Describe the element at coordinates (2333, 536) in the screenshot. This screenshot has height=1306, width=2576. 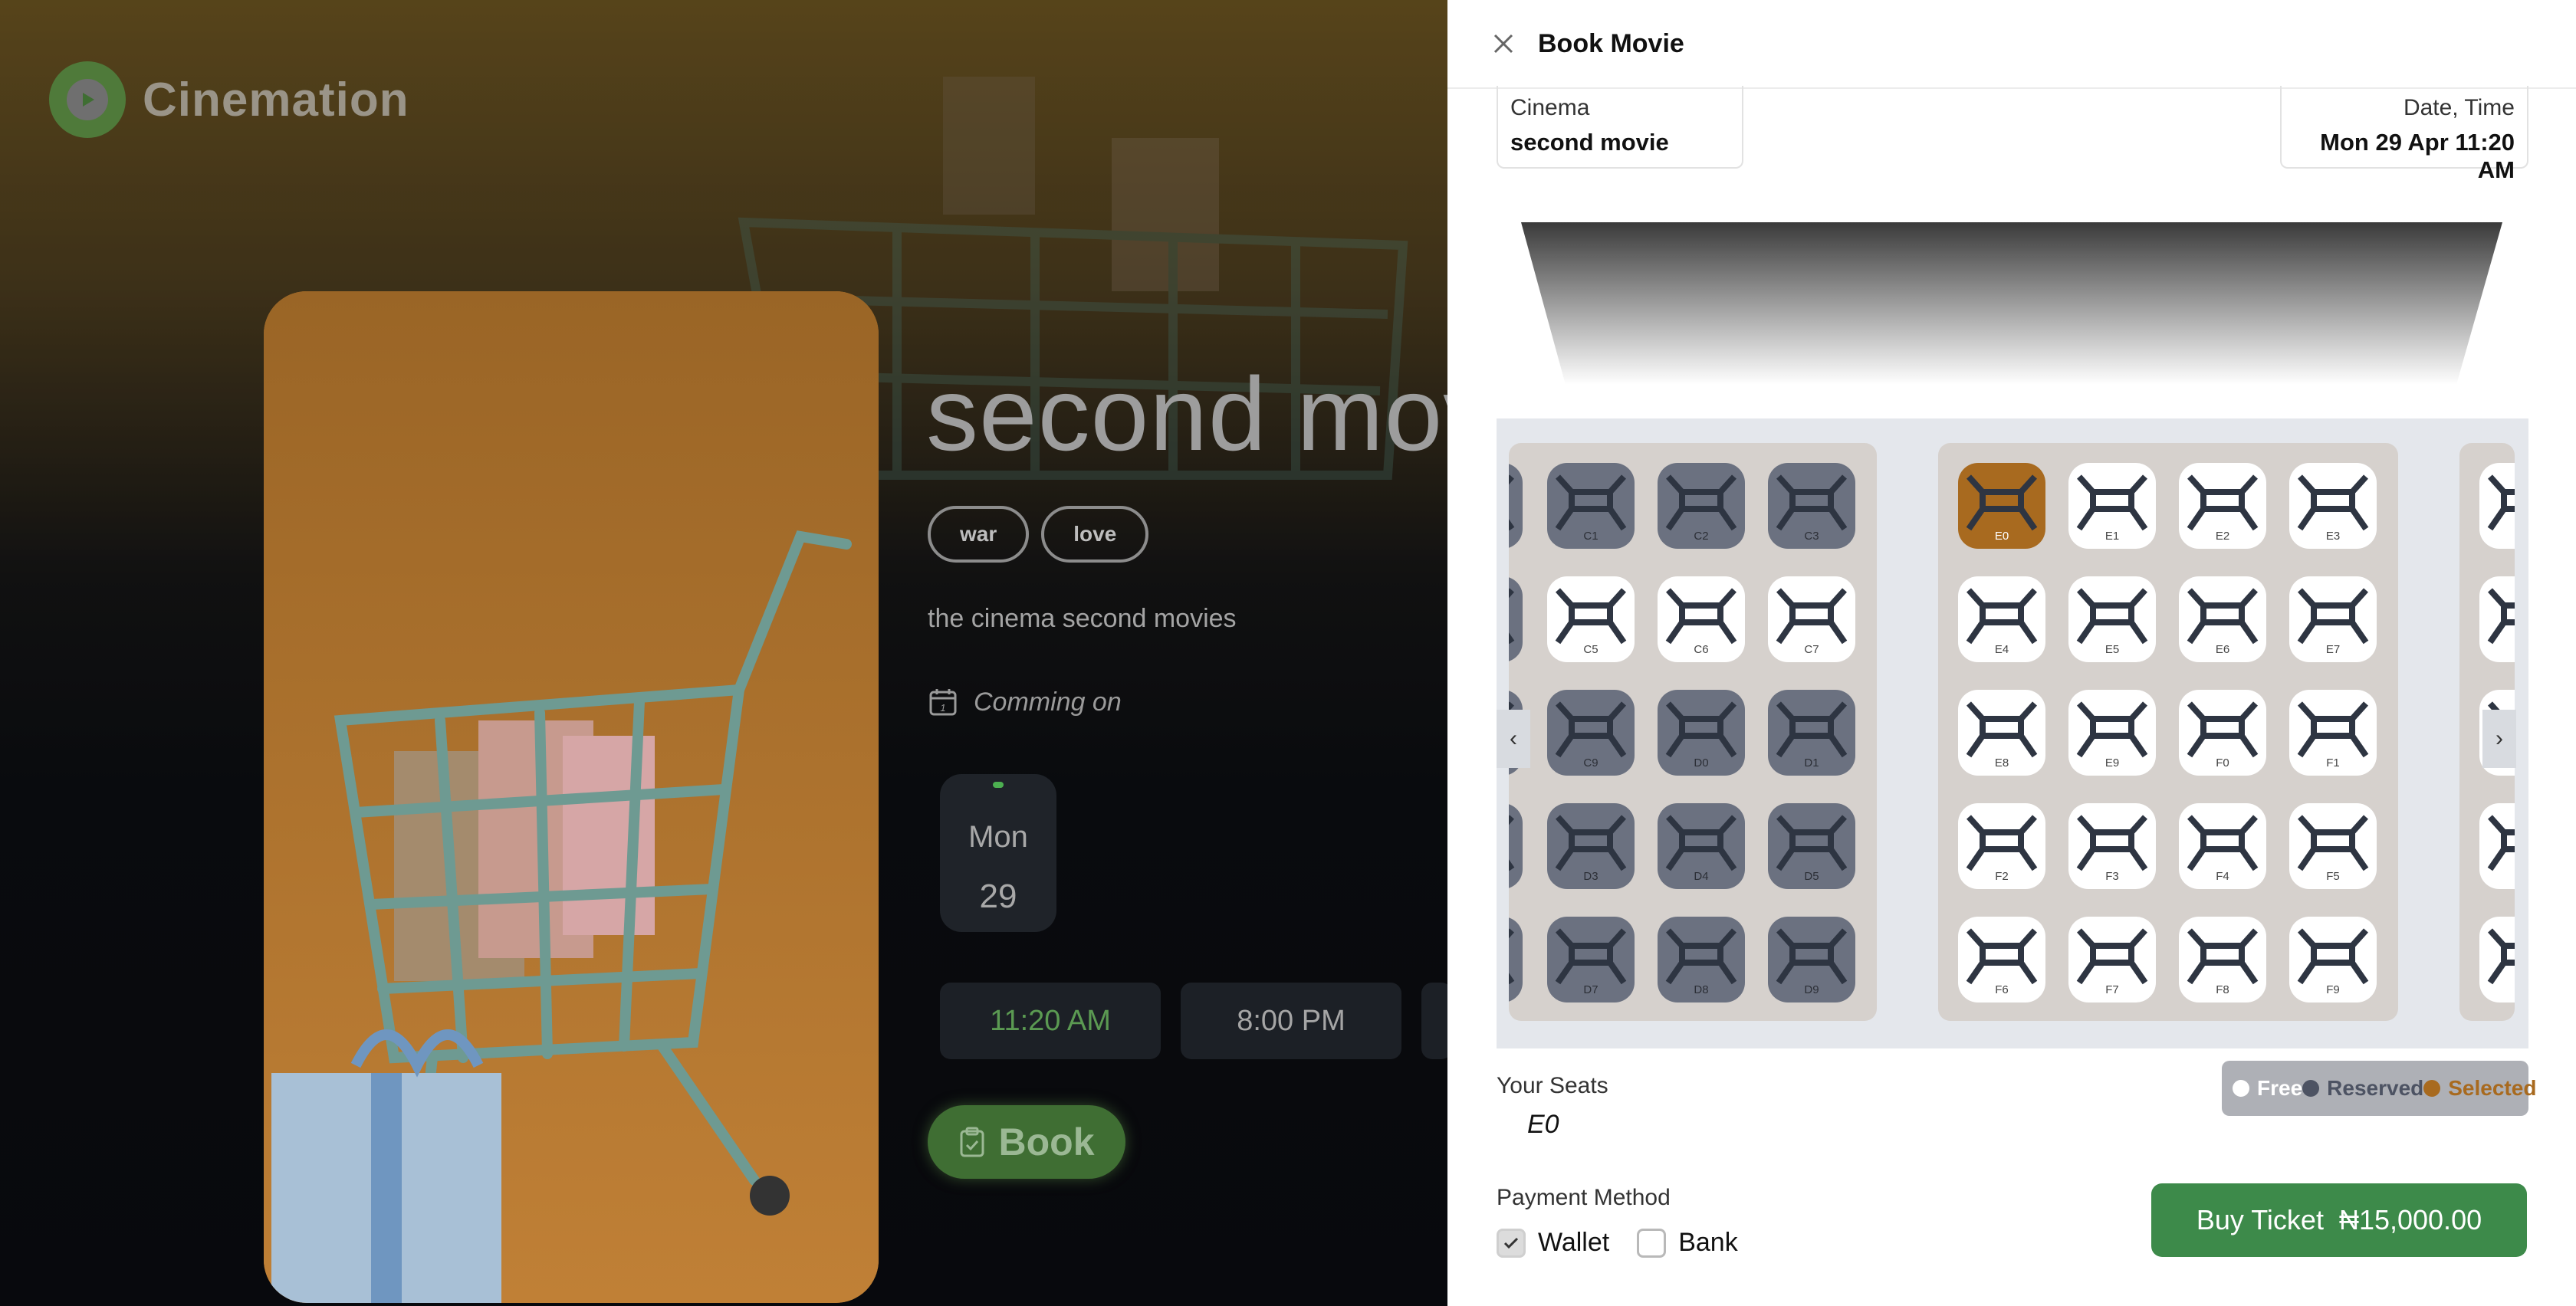
I see `seat-label: E3` at that location.